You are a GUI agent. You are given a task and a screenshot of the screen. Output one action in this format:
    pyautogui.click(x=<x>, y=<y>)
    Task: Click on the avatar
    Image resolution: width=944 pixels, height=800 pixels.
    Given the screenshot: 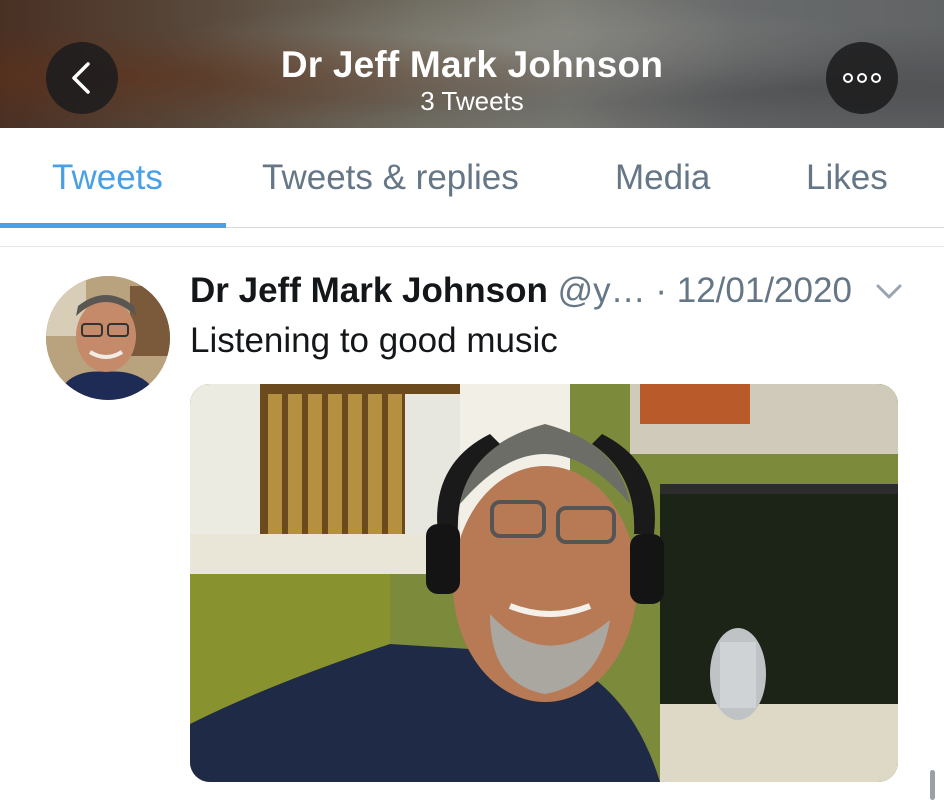 What is the action you would take?
    pyautogui.click(x=108, y=338)
    